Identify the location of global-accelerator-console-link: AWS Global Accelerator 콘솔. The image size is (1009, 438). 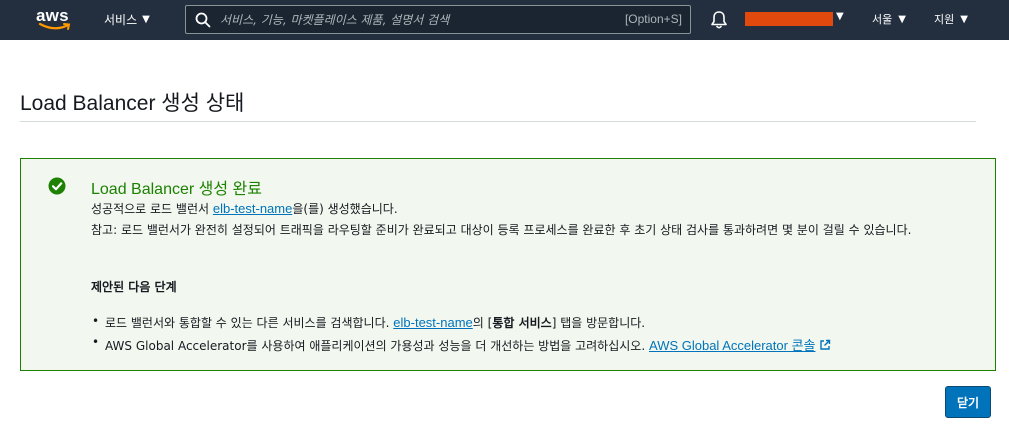
(740, 345).